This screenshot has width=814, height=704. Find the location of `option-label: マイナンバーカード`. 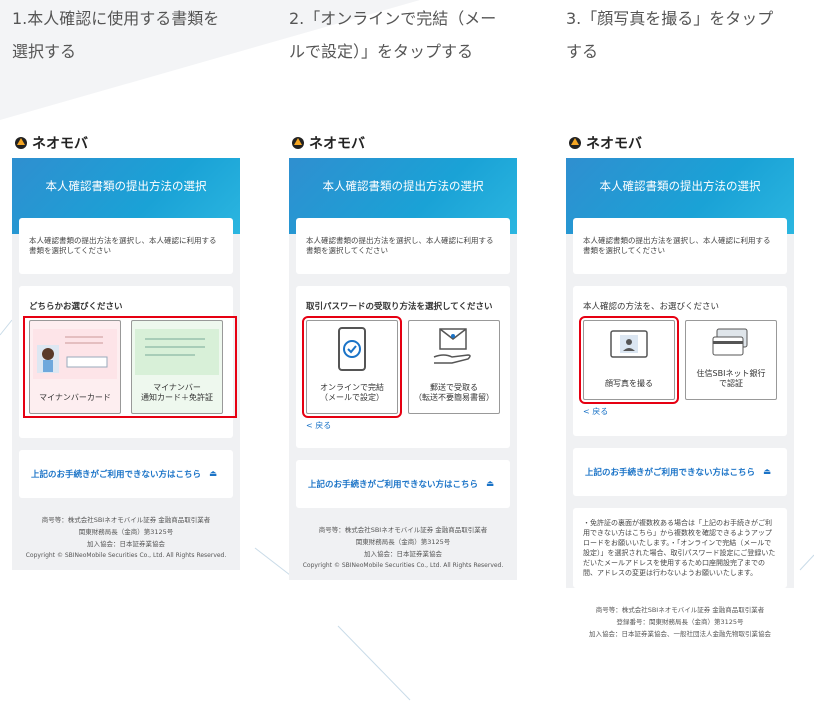

option-label: マイナンバーカード is located at coordinates (75, 397).